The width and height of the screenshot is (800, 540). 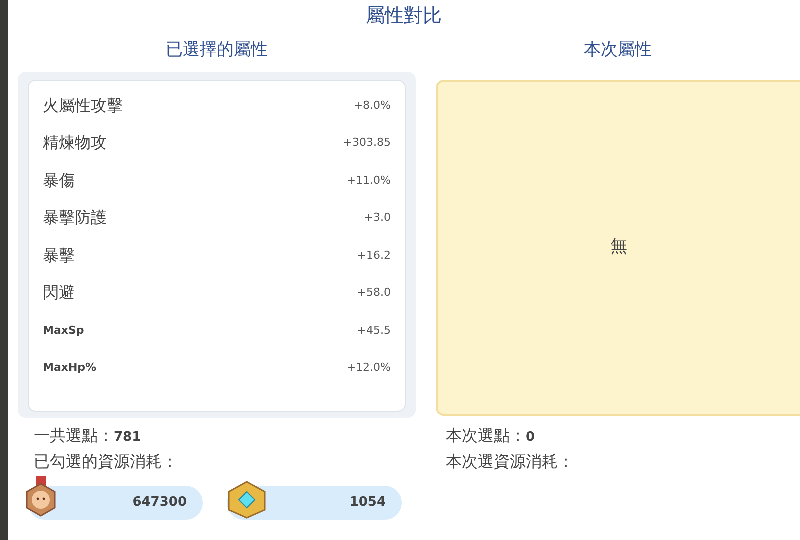 I want to click on points-label: 一共選點：, so click(x=74, y=436).